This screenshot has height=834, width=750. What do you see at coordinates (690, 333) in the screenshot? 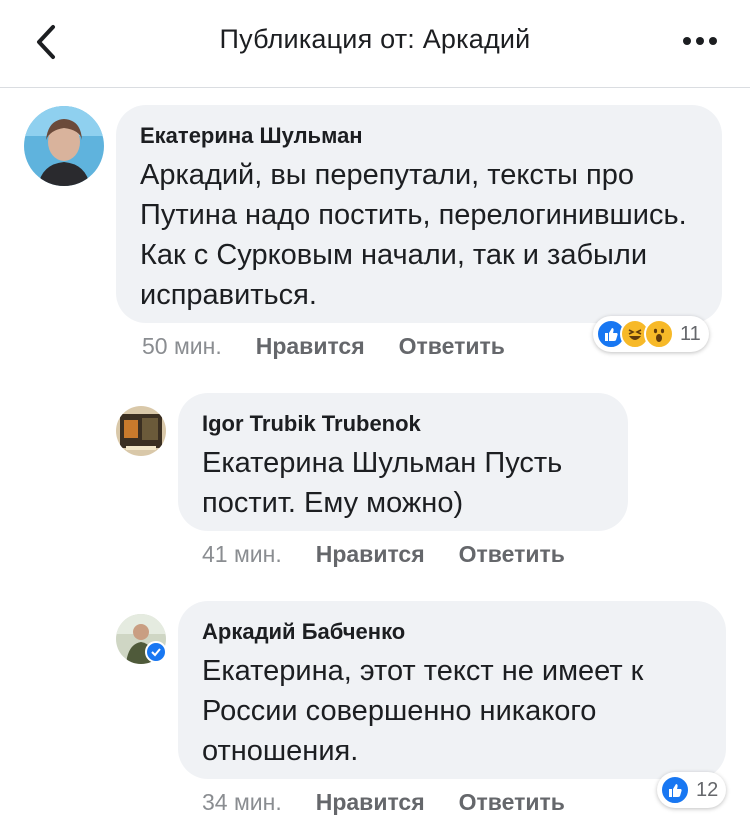
I see `reaction-count: 11` at bounding box center [690, 333].